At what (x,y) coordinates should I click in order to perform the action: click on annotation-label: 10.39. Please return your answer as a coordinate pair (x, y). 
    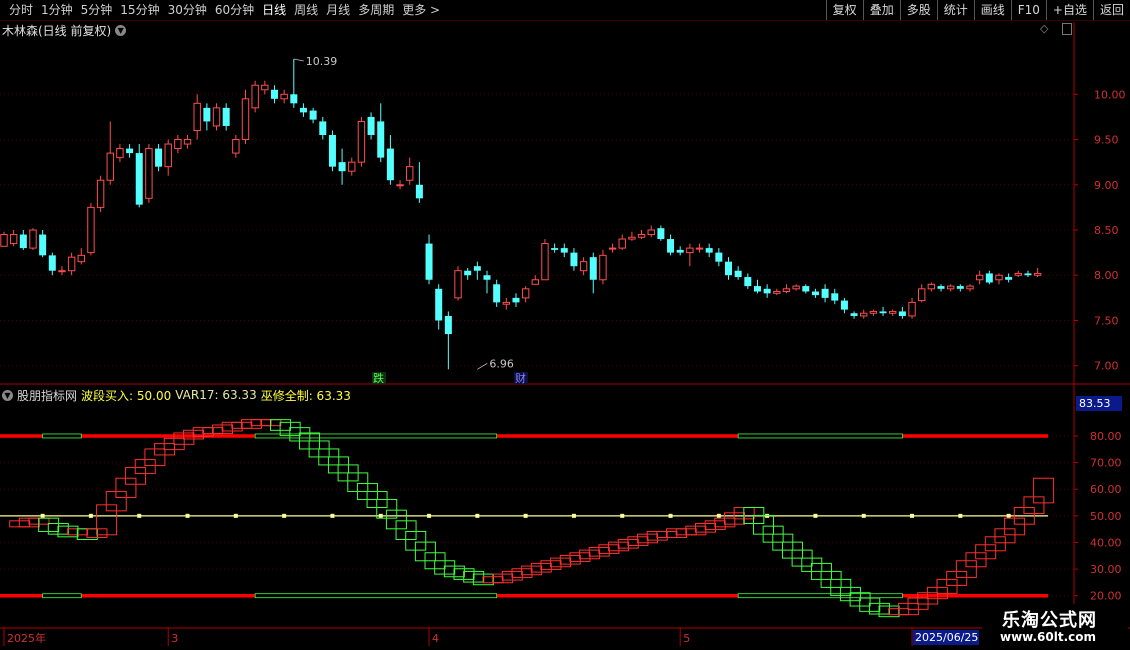
    Looking at the image, I should click on (322, 61).